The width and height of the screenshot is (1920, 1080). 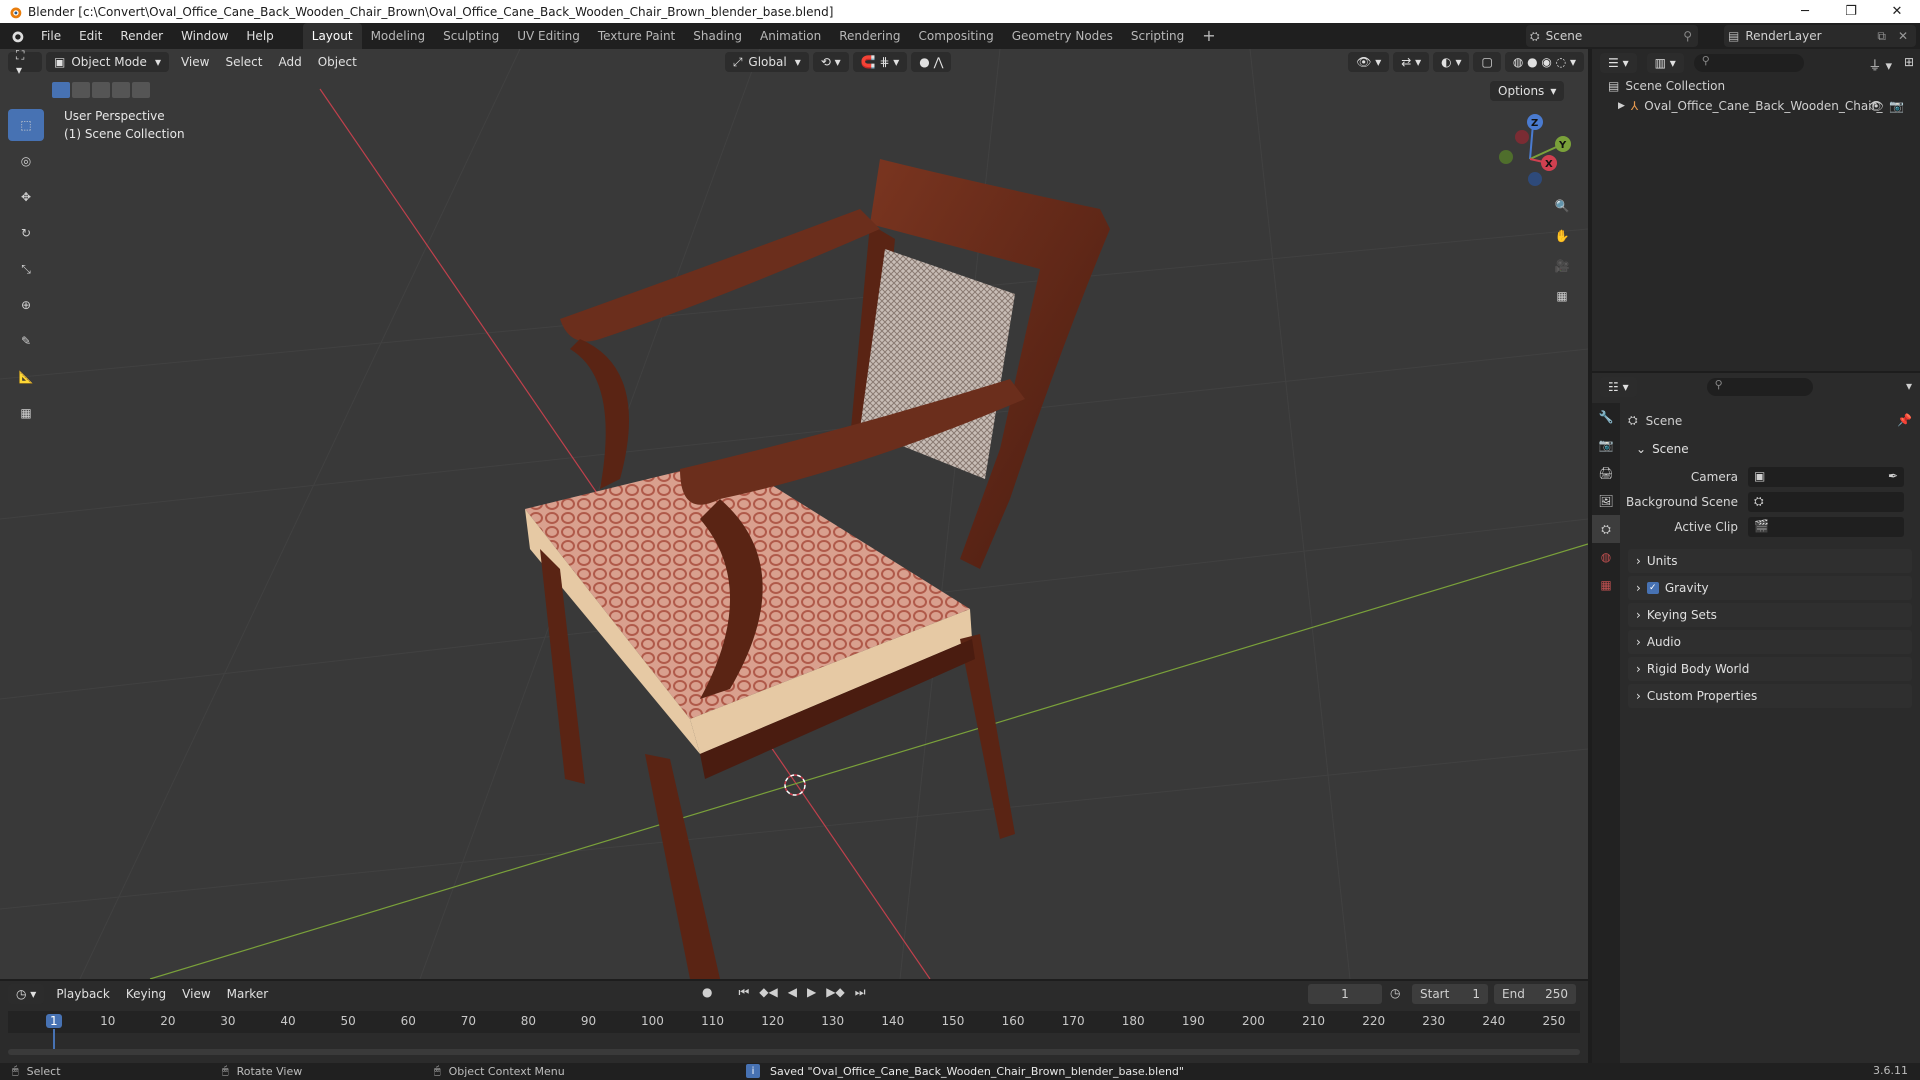 What do you see at coordinates (259, 36) in the screenshot?
I see `menu-help: Help` at bounding box center [259, 36].